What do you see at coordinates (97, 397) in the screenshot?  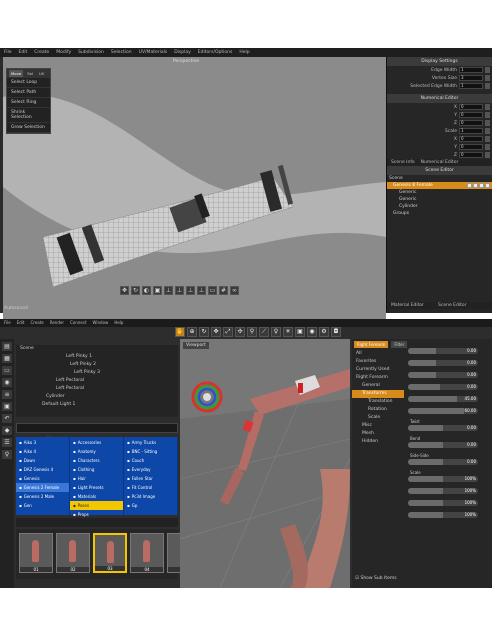 I see `scene-node-row: Cylinder` at bounding box center [97, 397].